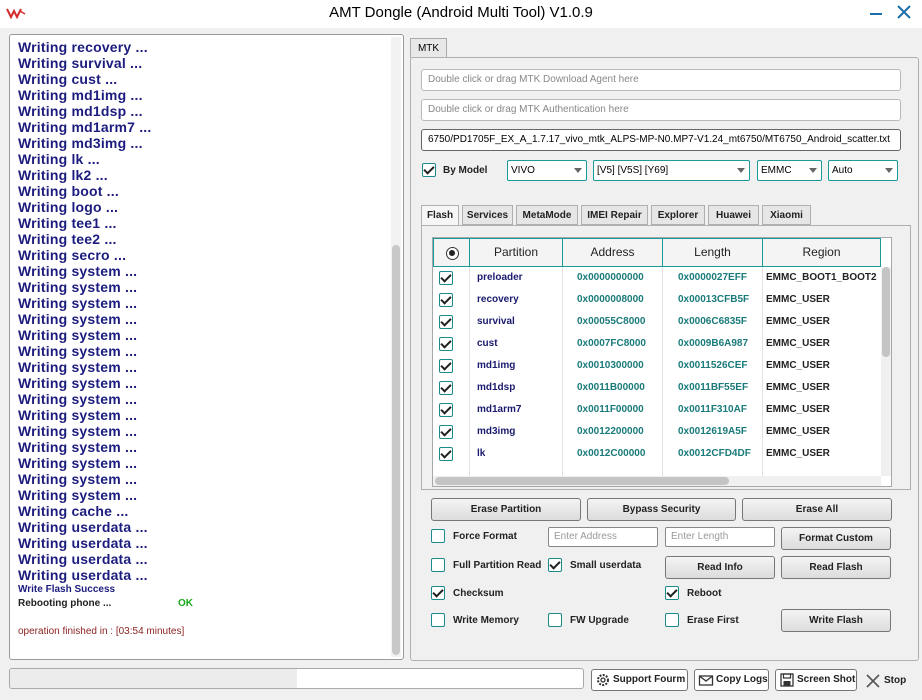 This screenshot has height=700, width=922. What do you see at coordinates (786, 215) in the screenshot?
I see `tab-xiaomi: Xiaomi` at bounding box center [786, 215].